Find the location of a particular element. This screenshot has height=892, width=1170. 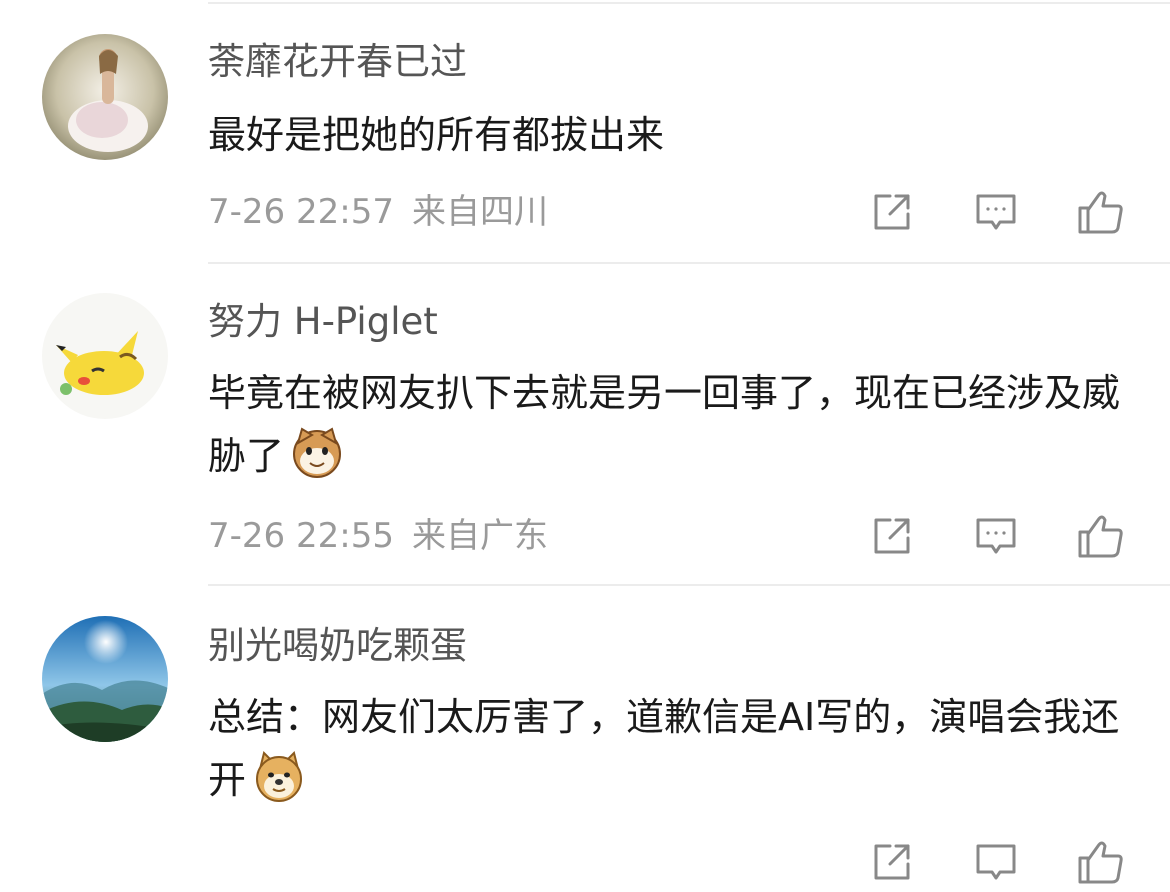

comment-meta: 7-26 22:55 来自广东 is located at coordinates (378, 536).